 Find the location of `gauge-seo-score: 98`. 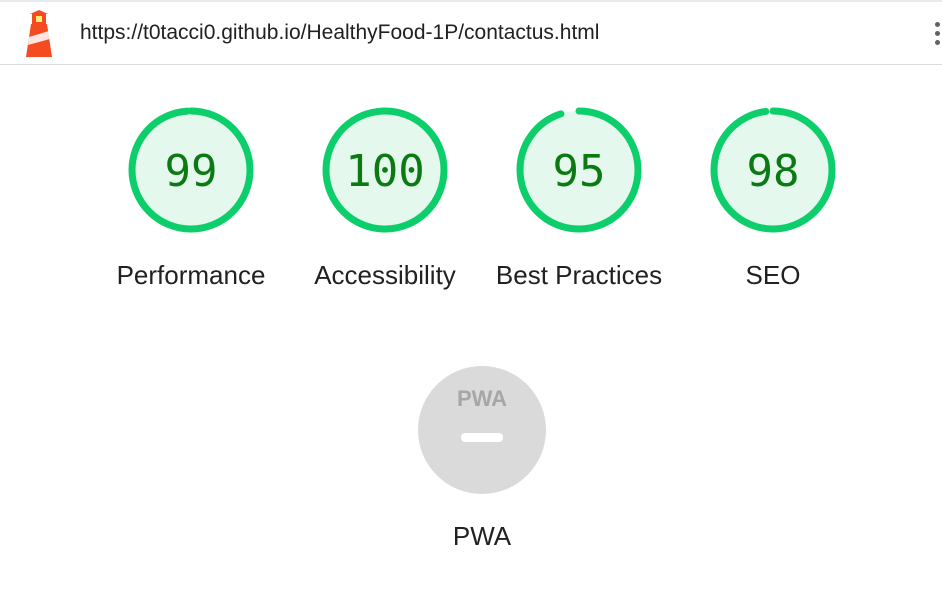

gauge-seo-score: 98 is located at coordinates (773, 171).